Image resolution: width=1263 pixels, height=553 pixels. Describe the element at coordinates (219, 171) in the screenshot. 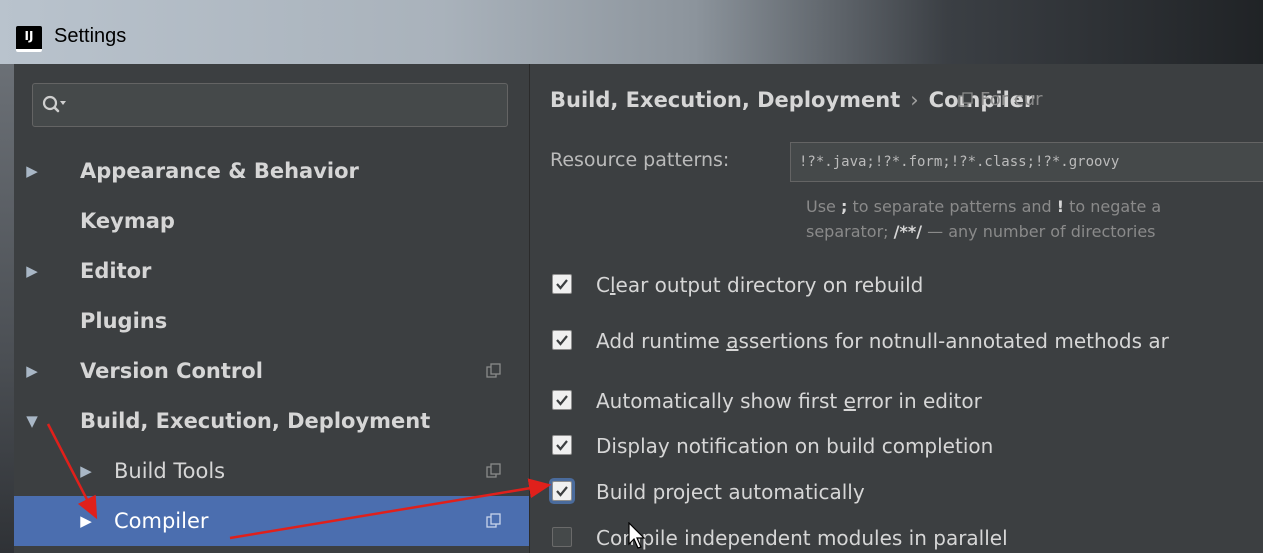

I see `sidebar-item-label: Appearance & Behavior` at that location.